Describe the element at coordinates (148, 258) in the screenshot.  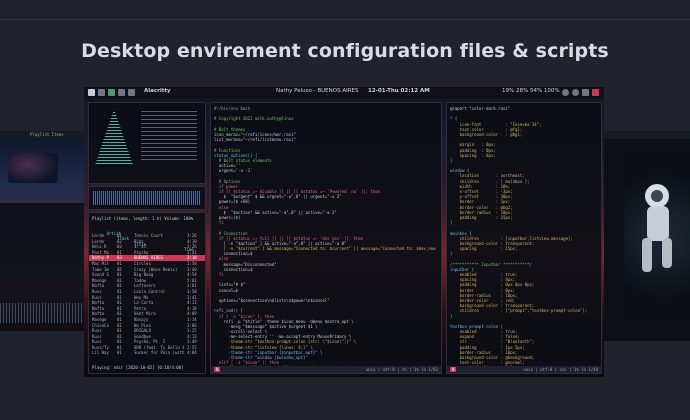
I see `track-title: BUENOS AIRES` at that location.